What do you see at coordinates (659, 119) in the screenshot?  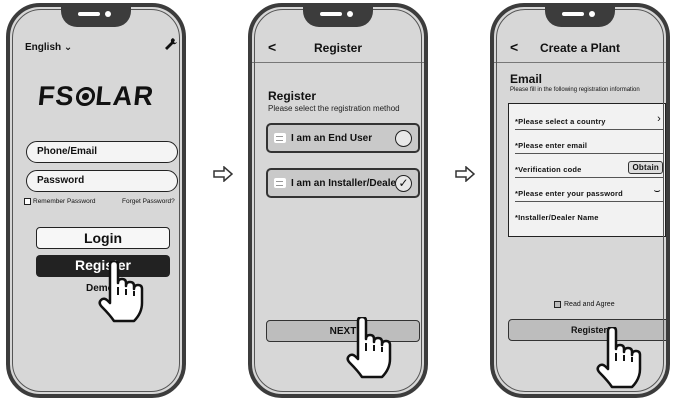 I see `chevron-right-icon: ›` at bounding box center [659, 119].